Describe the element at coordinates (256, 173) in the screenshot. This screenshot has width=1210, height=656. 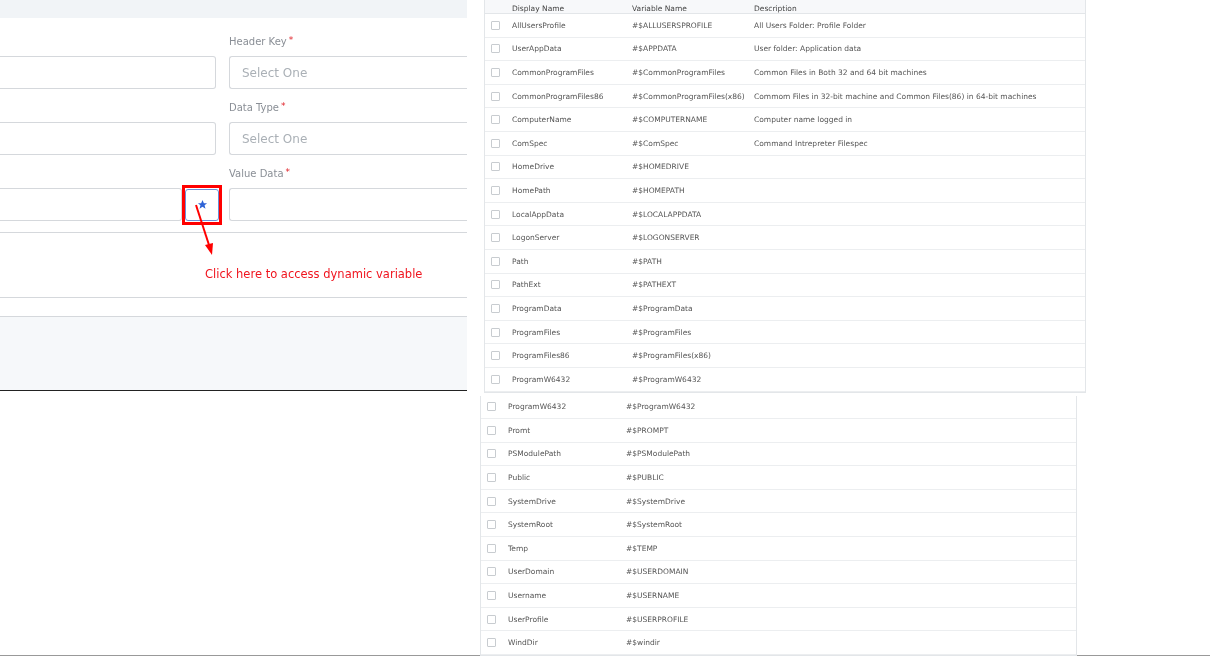
I see `field-label: Value Data` at that location.